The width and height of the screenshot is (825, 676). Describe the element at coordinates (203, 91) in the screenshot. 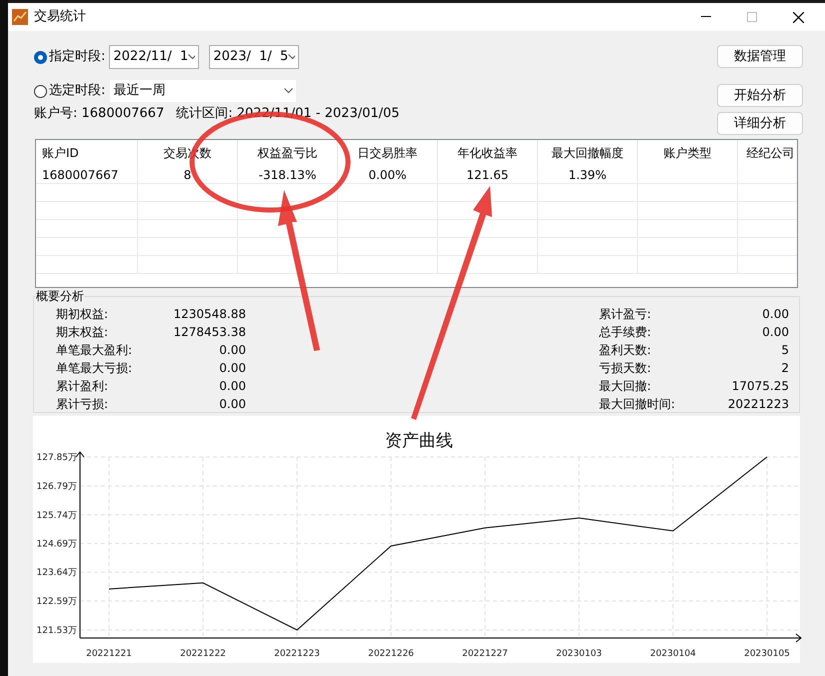

I see `period-dropdown: 最近一周` at that location.